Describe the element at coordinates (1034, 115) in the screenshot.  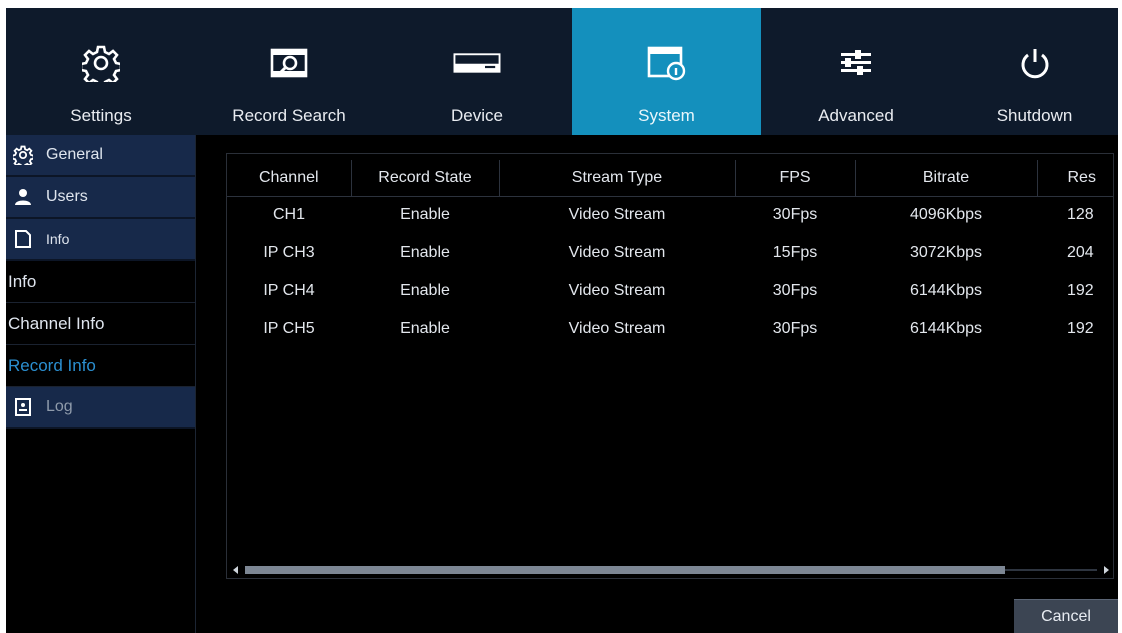
I see `nav-label: Shutdown` at that location.